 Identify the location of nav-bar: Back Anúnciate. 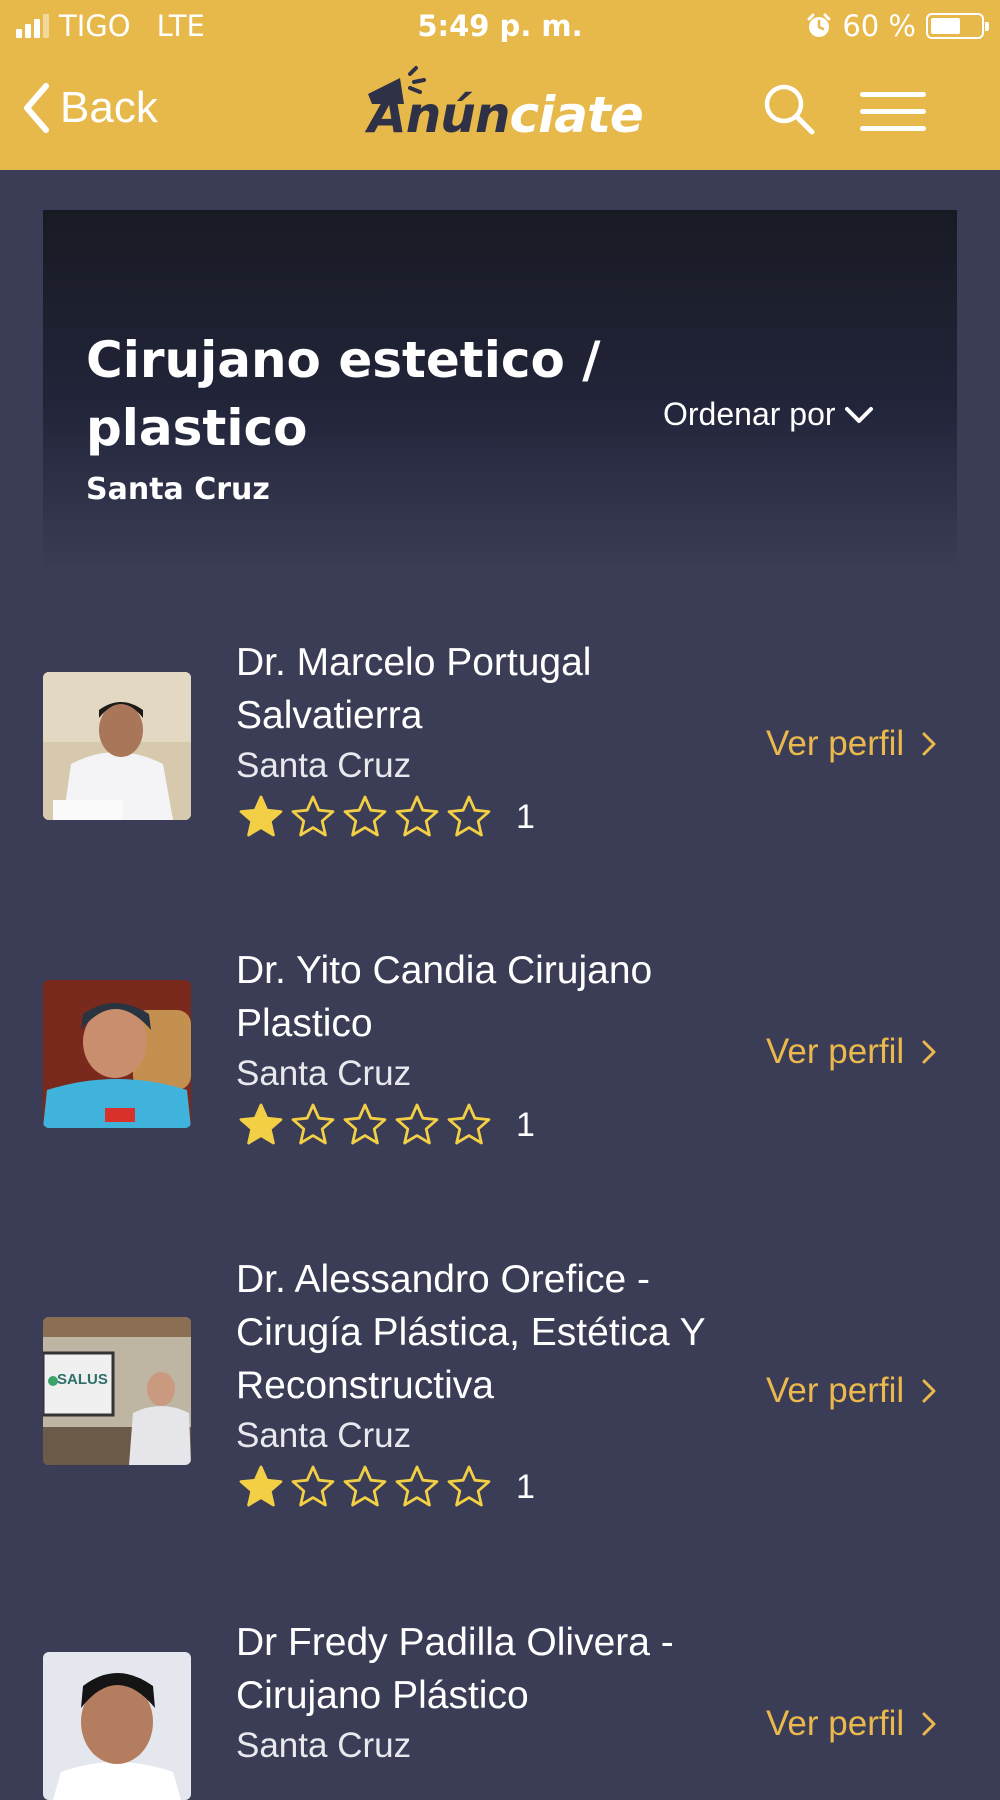
(500, 111).